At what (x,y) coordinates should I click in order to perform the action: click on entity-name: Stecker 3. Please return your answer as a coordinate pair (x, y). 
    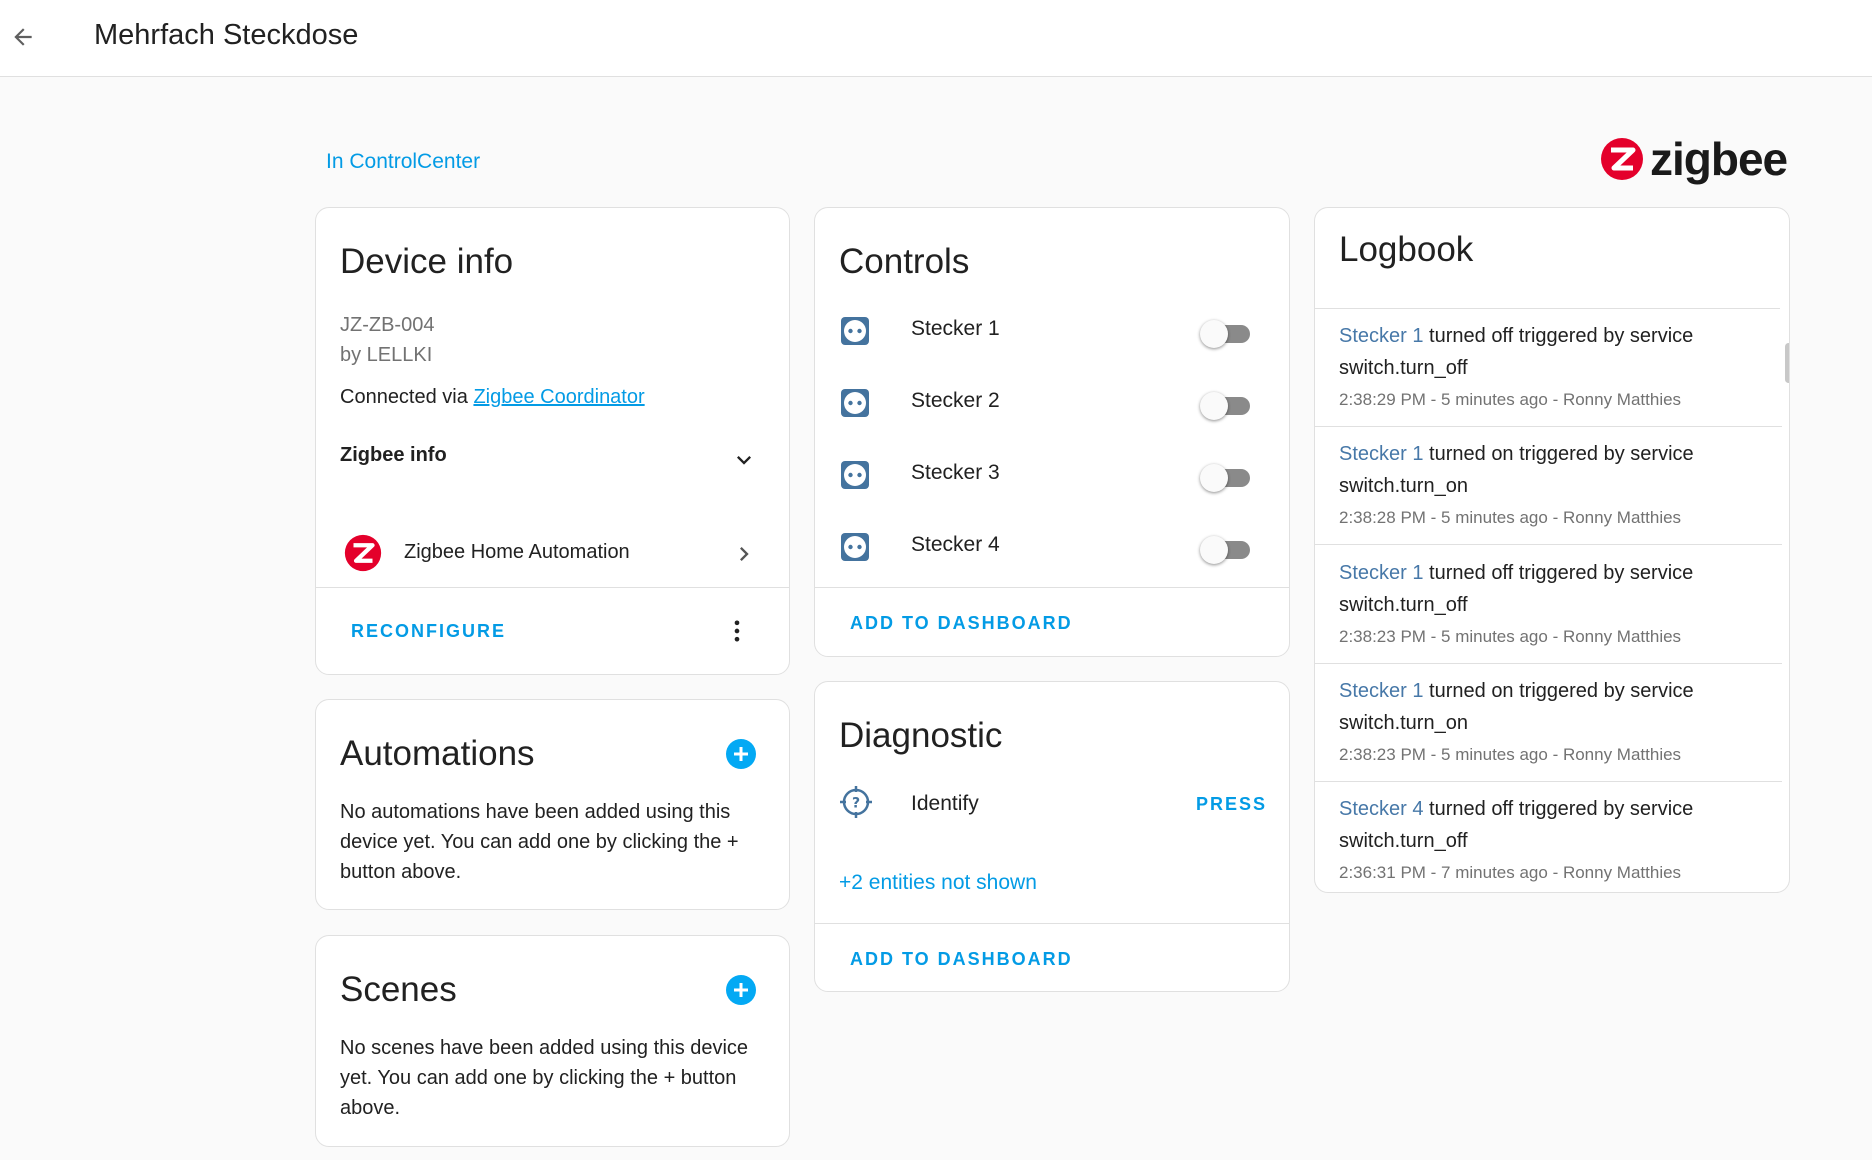
    Looking at the image, I should click on (955, 472).